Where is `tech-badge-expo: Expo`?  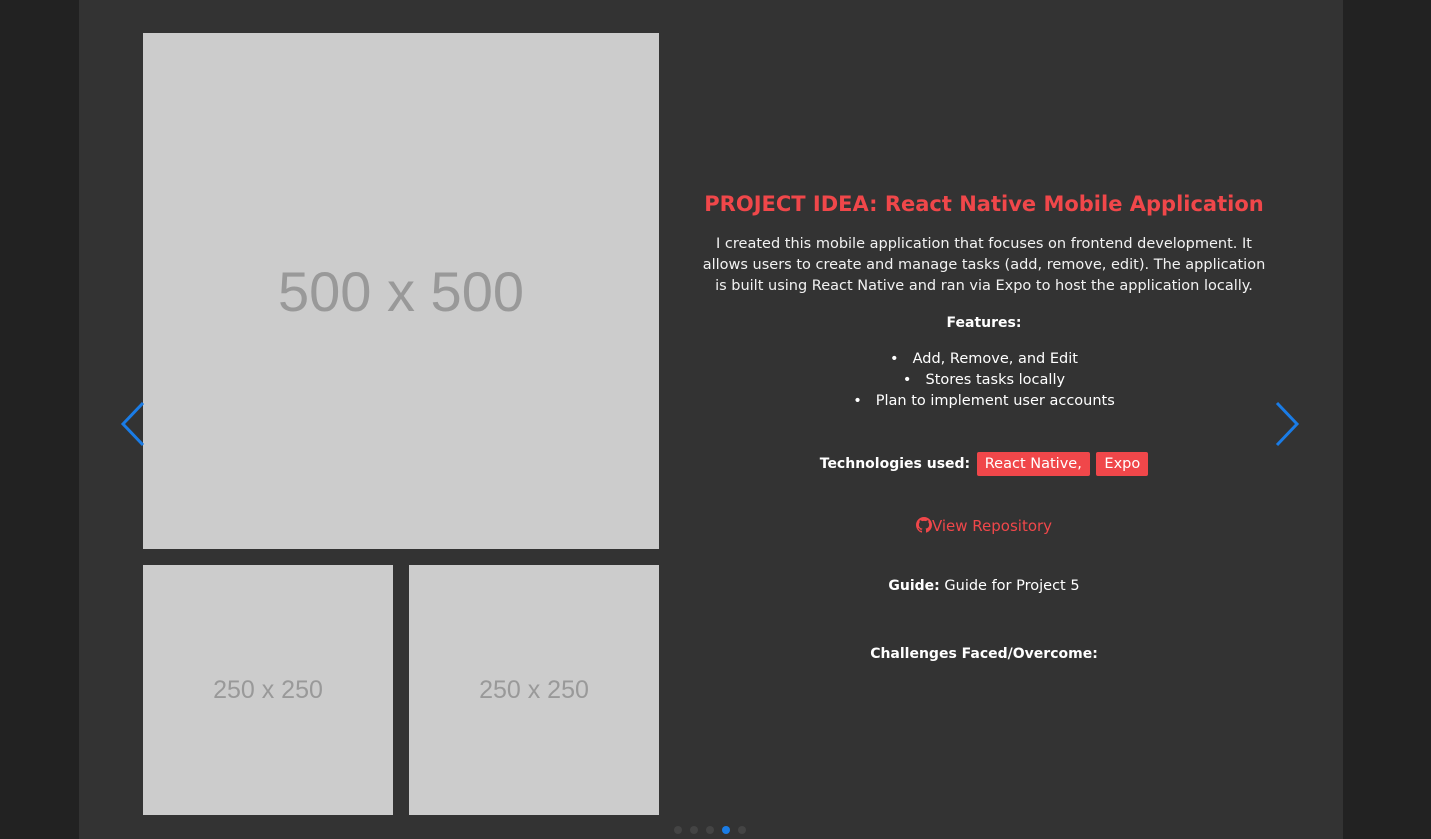 tech-badge-expo: Expo is located at coordinates (1122, 464).